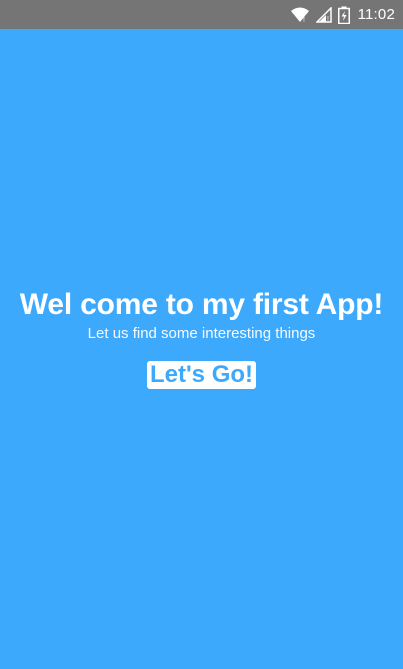 Image resolution: width=403 pixels, height=669 pixels. I want to click on wifi-icon: !, so click(300, 15).